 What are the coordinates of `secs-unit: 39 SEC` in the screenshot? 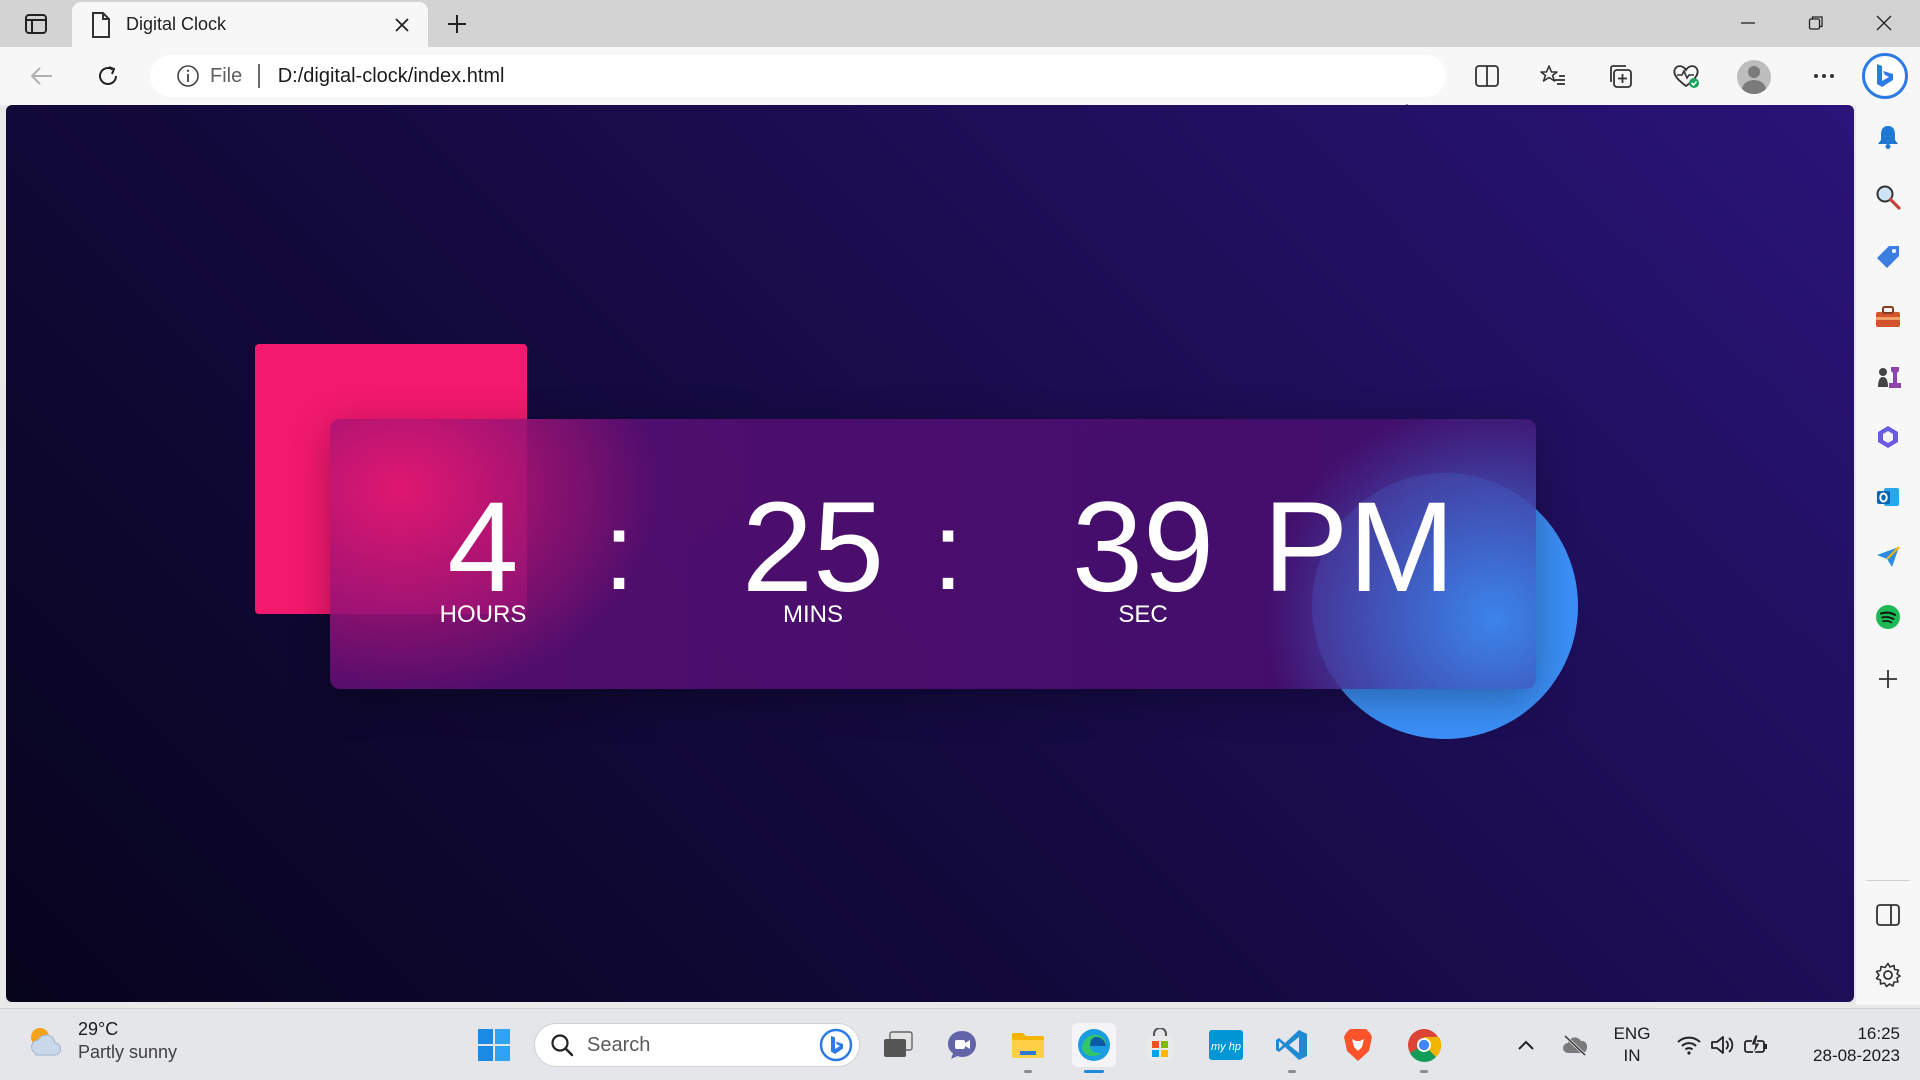 It's located at (1143, 555).